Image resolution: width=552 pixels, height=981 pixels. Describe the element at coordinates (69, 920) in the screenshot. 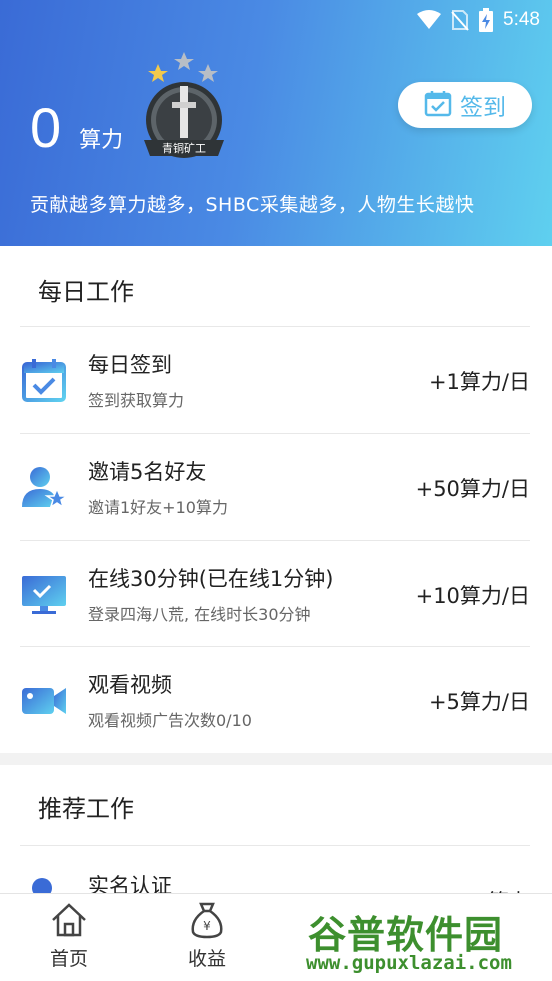

I see `home-icon` at that location.